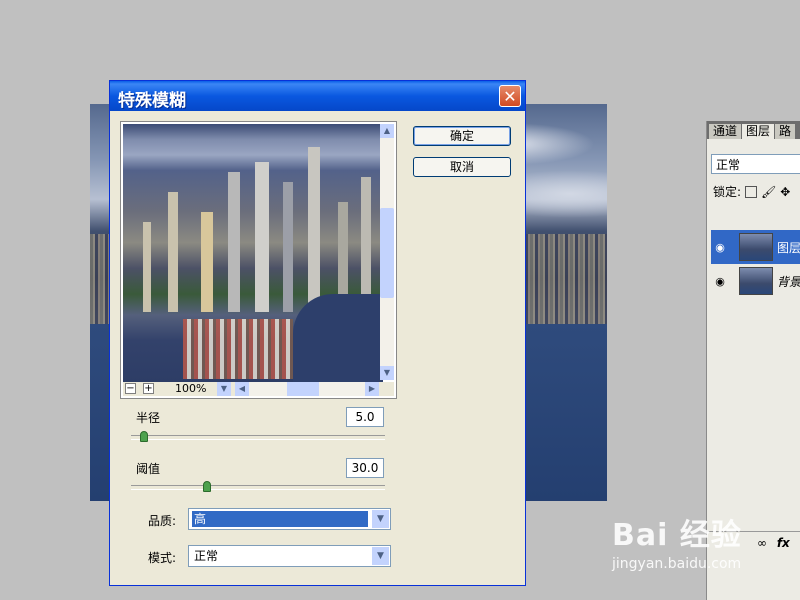 The width and height of the screenshot is (800, 600). I want to click on zoom-dropdown-icon: ▼, so click(224, 389).